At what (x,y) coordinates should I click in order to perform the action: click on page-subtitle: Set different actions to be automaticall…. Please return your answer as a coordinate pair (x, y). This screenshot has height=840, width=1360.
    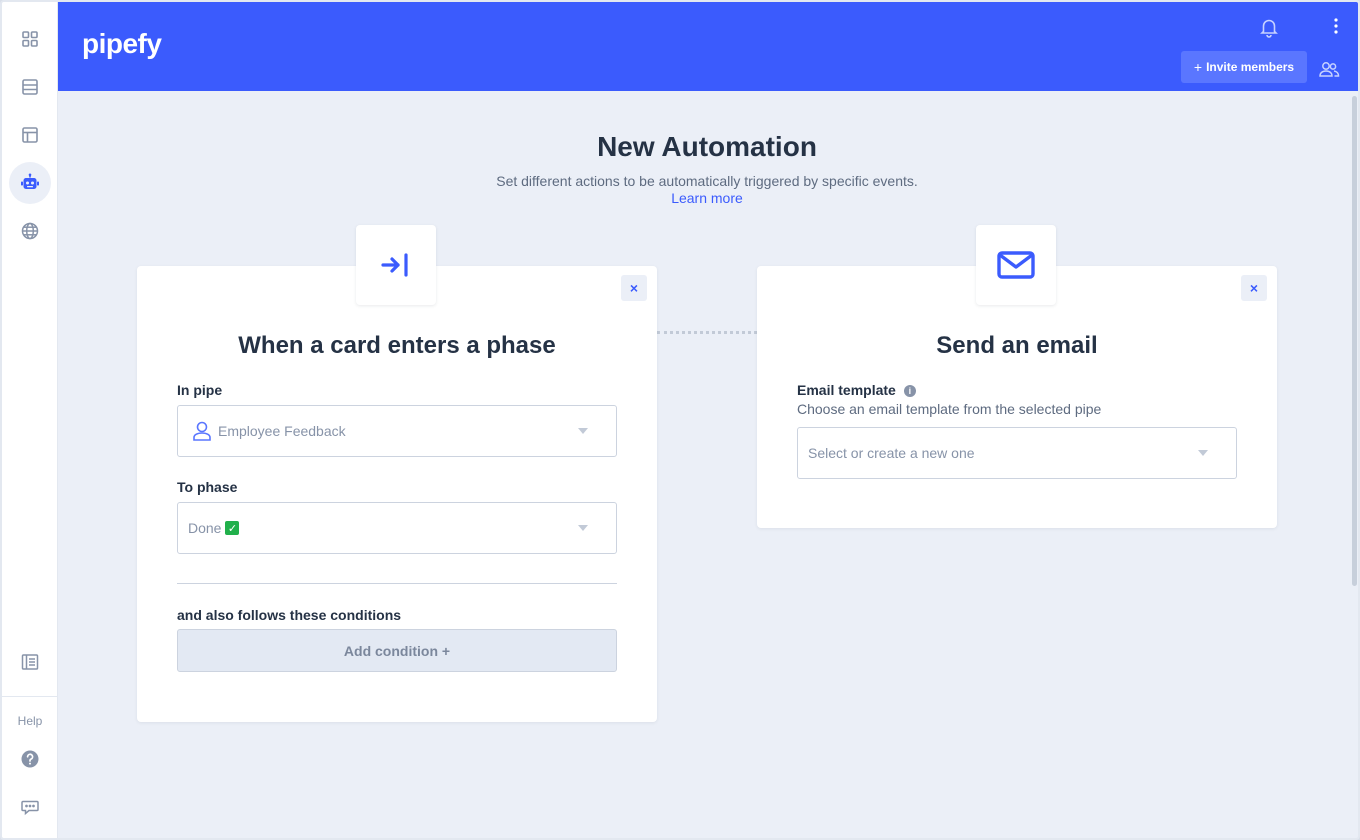
    Looking at the image, I should click on (707, 181).